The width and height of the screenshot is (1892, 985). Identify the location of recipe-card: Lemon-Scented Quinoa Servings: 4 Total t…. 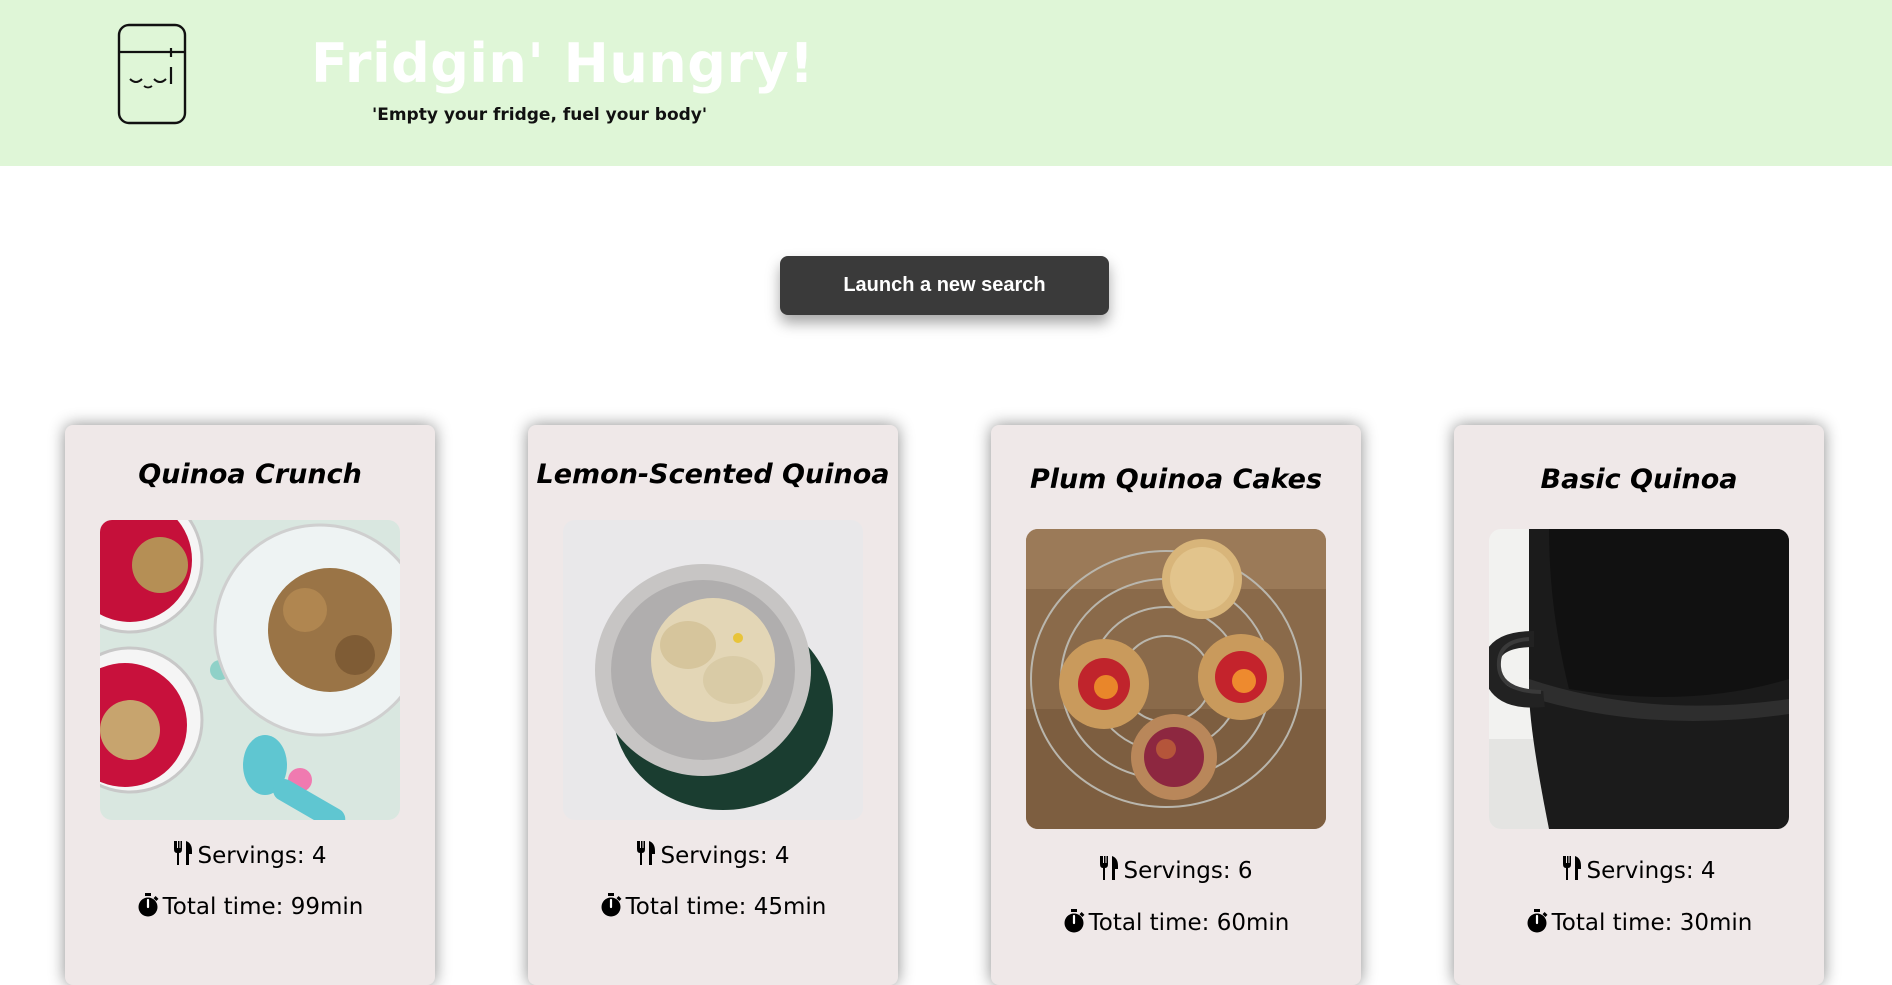
(713, 705).